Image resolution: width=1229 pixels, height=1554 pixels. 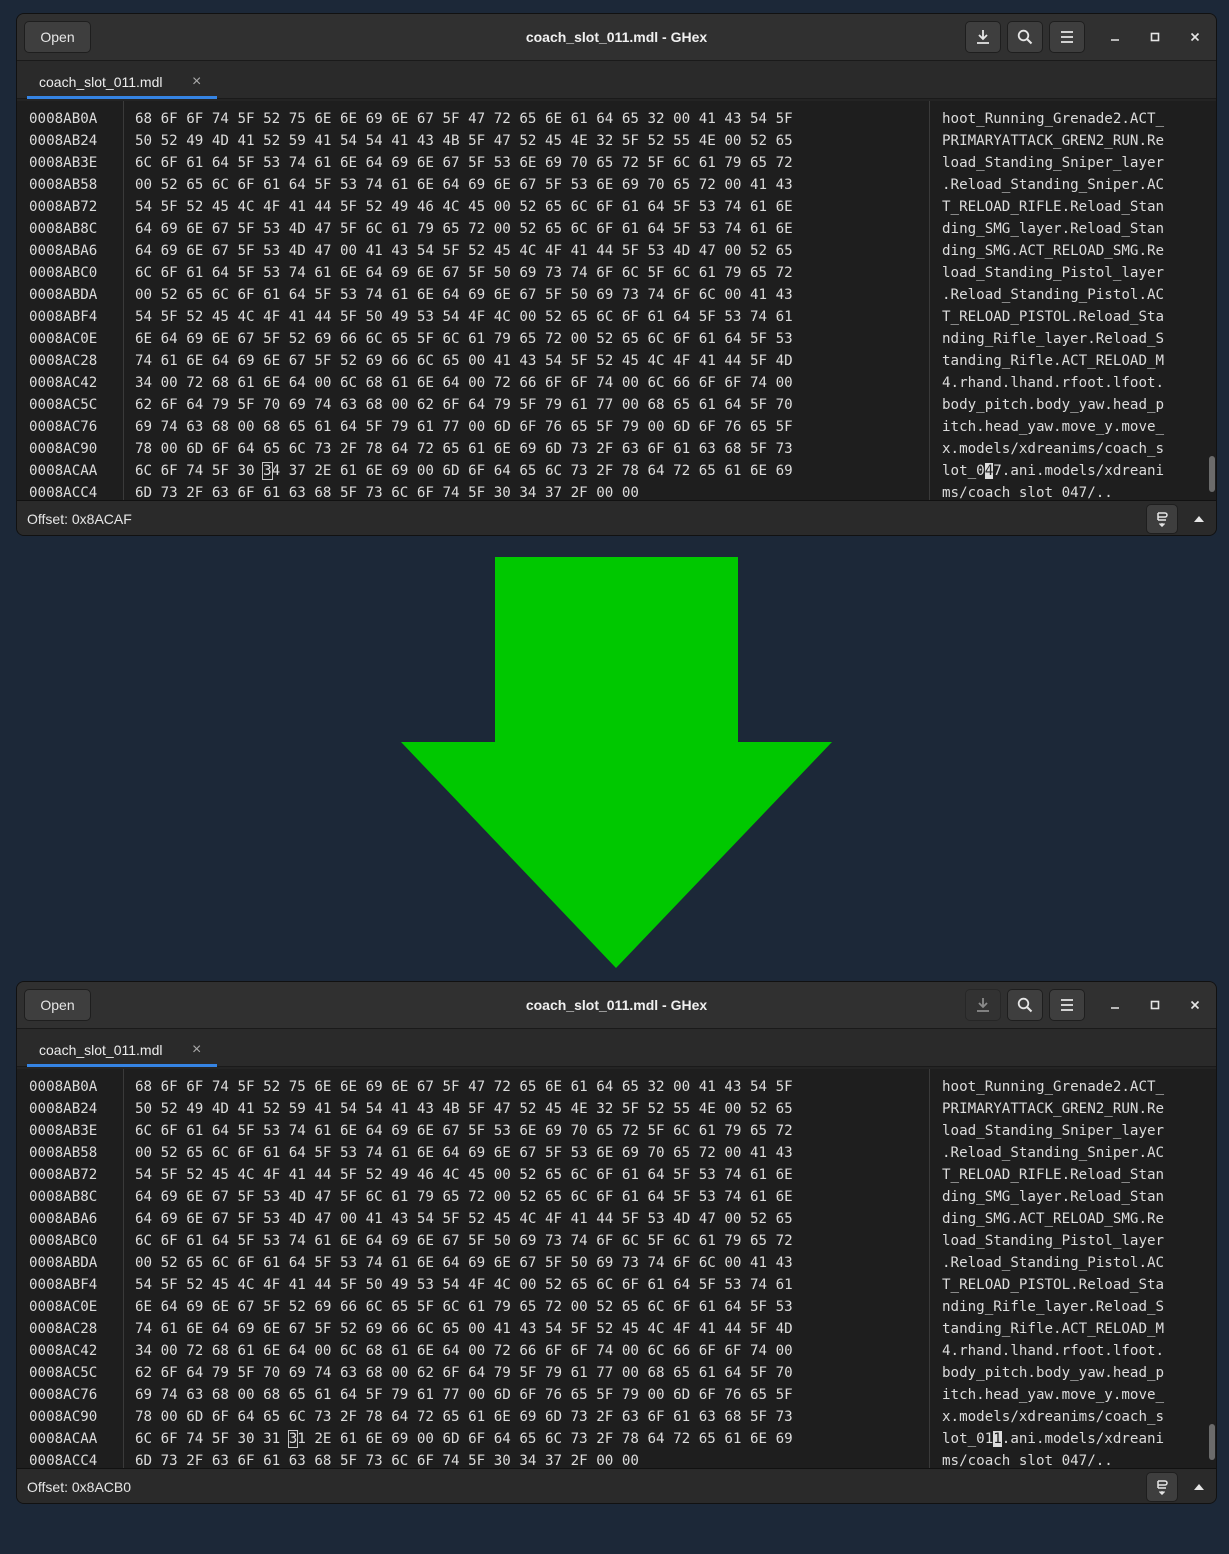 I want to click on ascii-row: lot_047.ani.models/xdreani, so click(x=1053, y=471).